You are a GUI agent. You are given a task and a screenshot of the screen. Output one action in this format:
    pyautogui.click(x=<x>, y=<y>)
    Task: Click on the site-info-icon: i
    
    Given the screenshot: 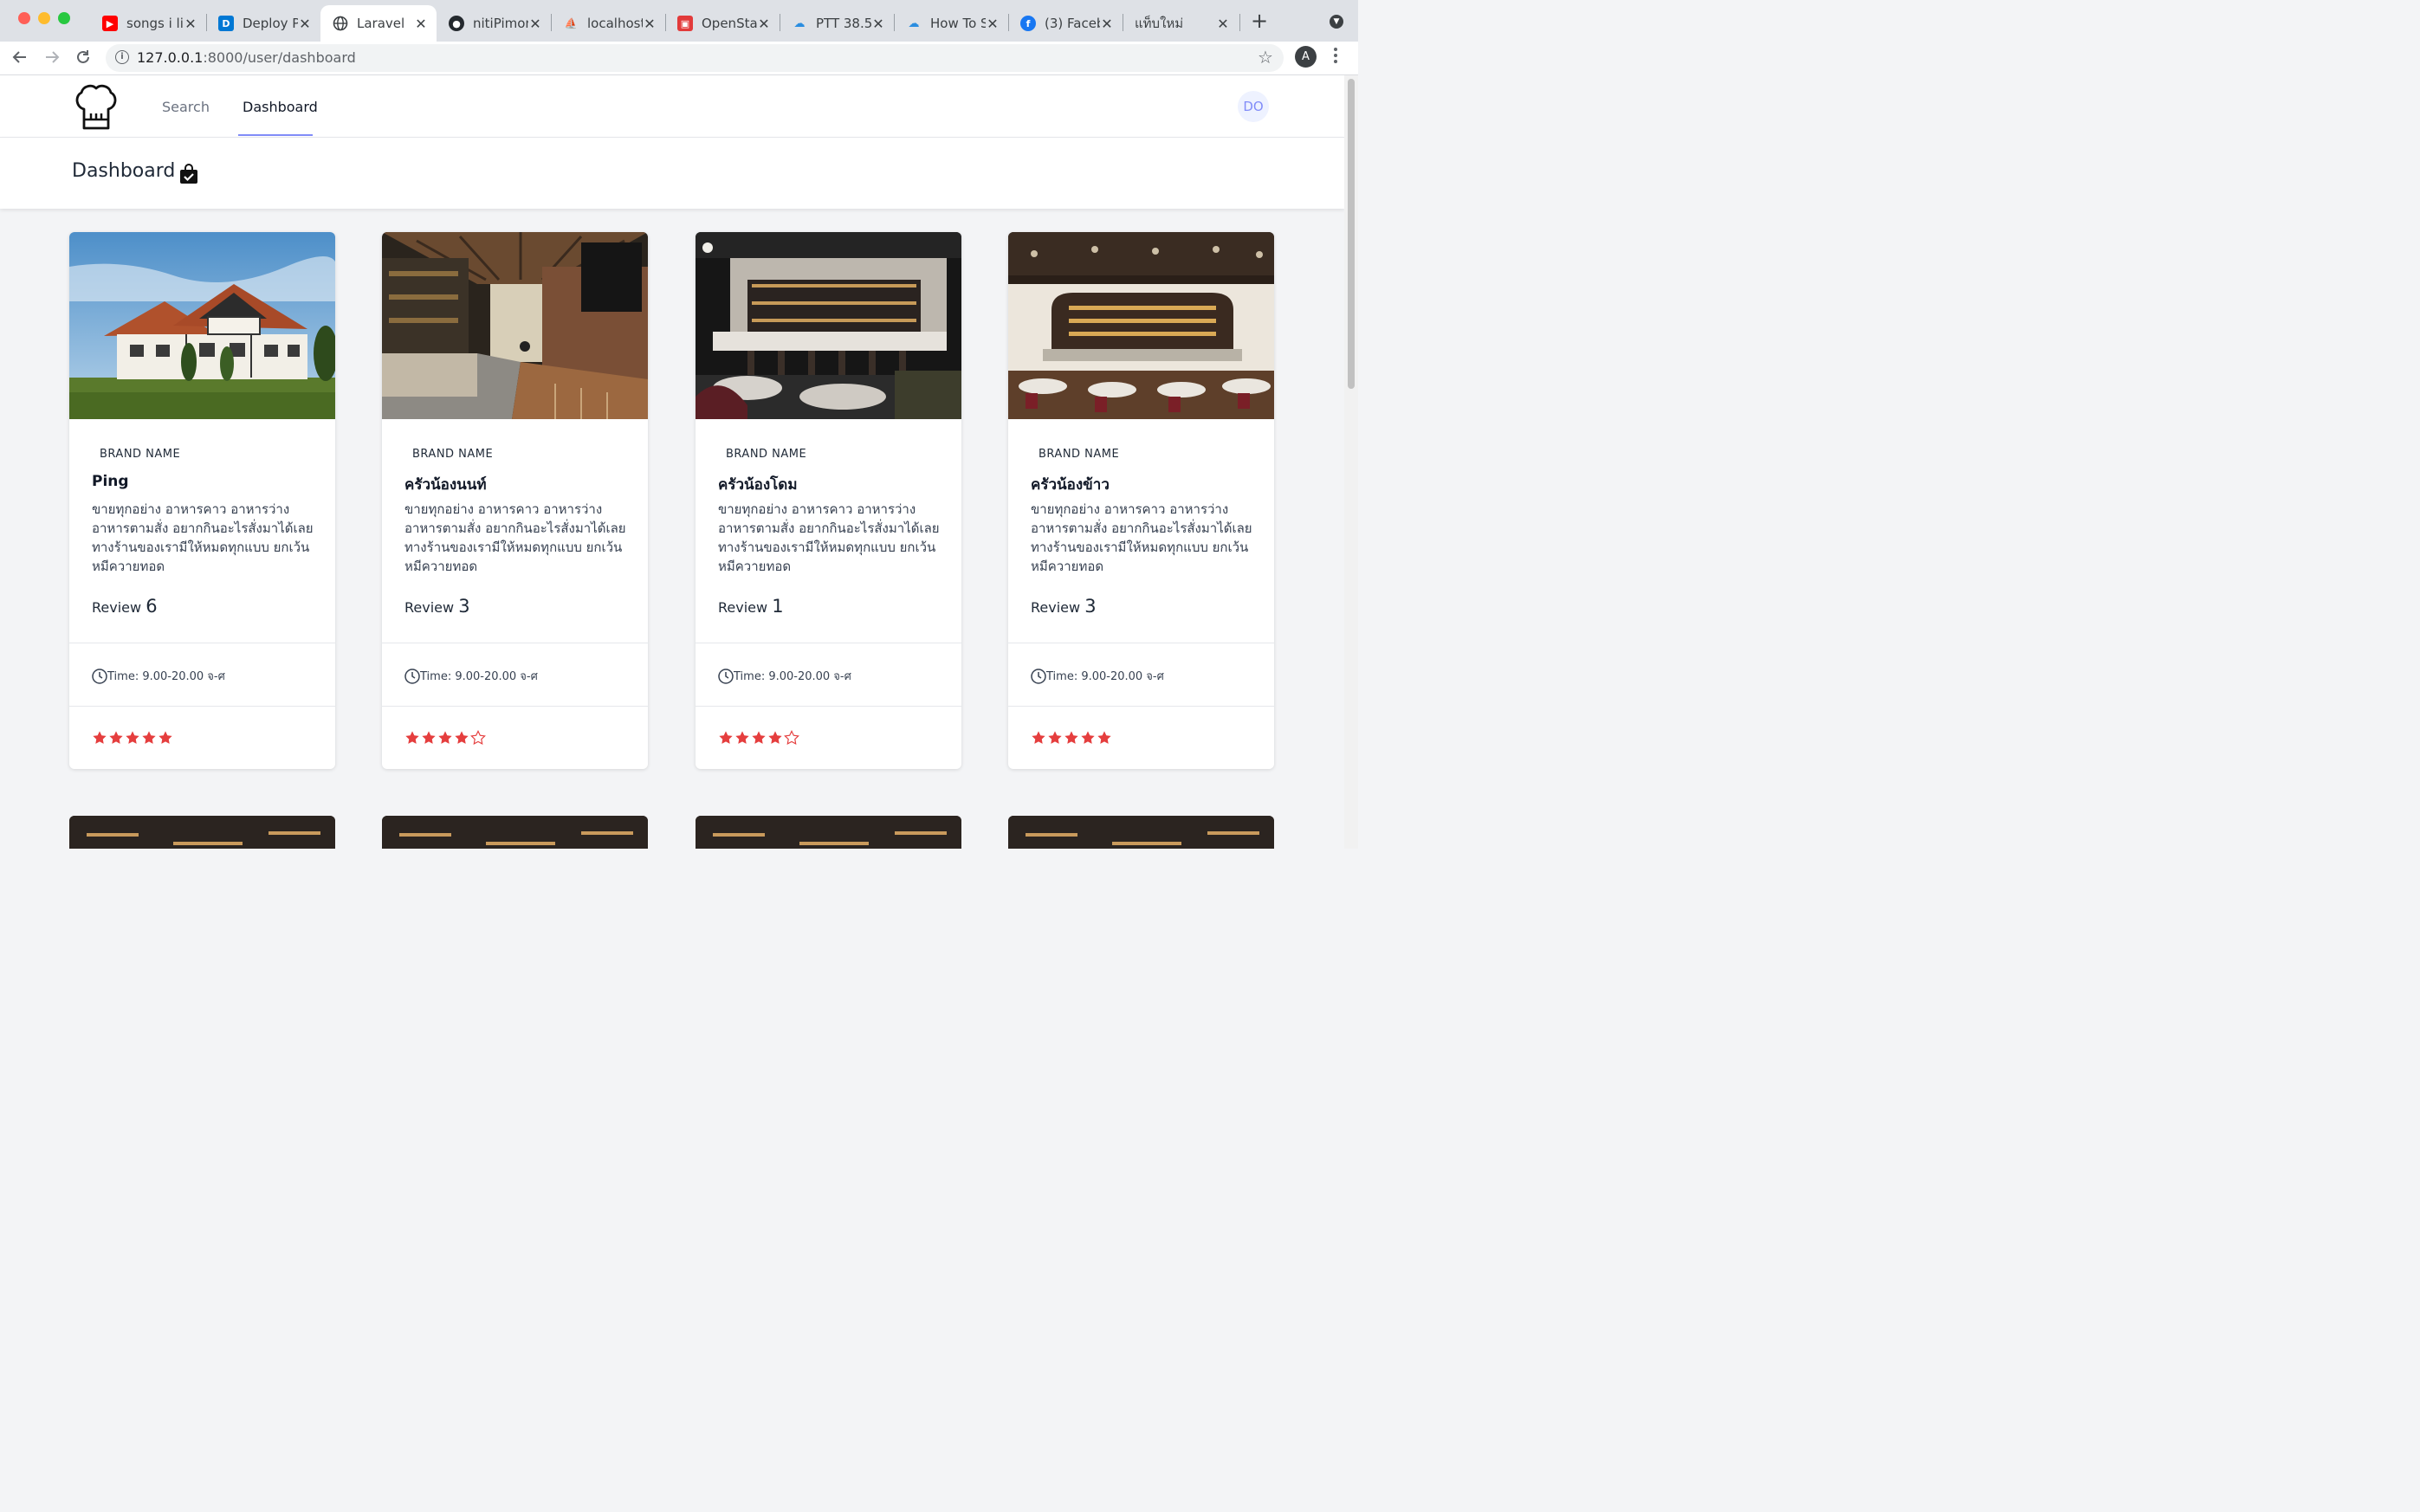 What is the action you would take?
    pyautogui.click(x=122, y=57)
    